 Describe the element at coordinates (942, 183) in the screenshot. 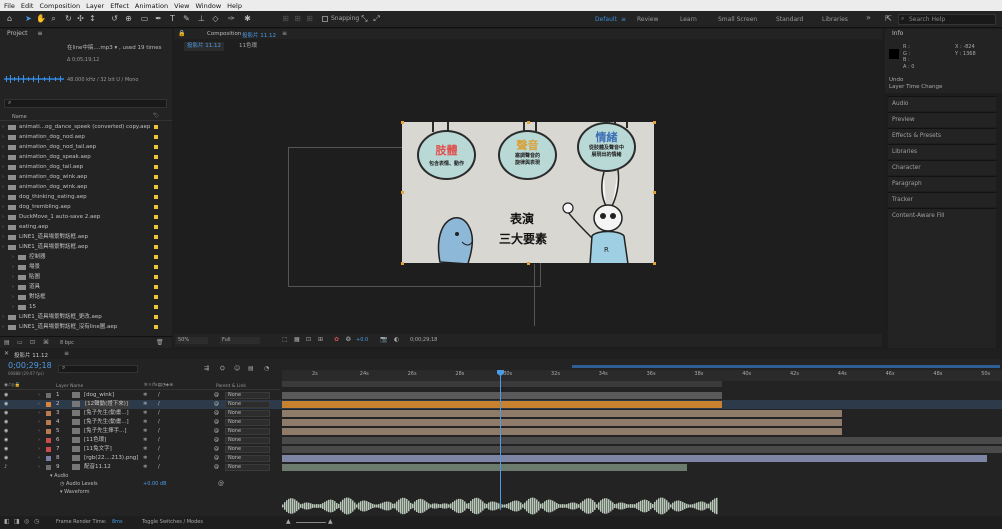

I see `panel-paragraph: Paragraph` at that location.